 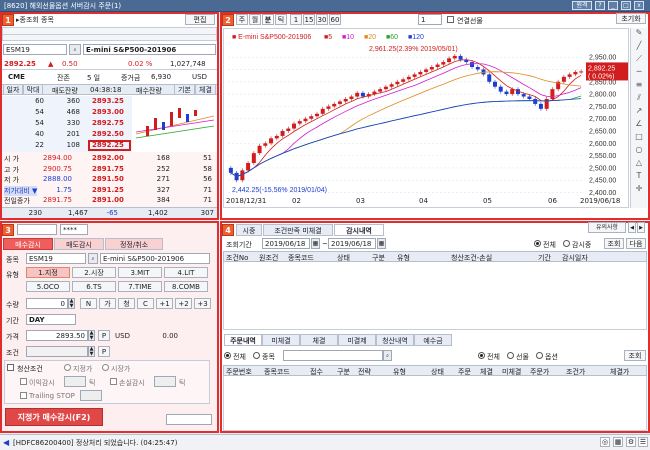 I want to click on search-icon: ⌕, so click(x=75, y=49).